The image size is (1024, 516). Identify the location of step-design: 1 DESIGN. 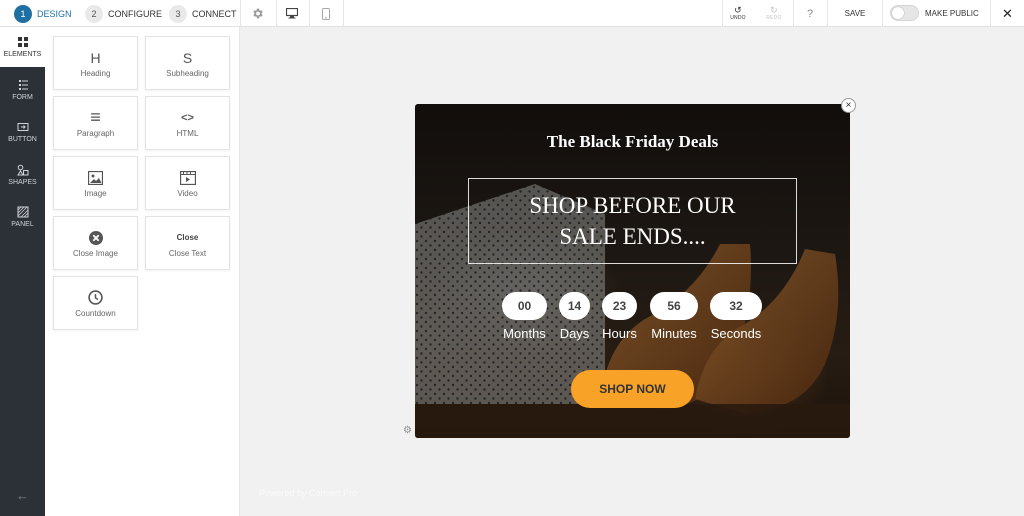
(43, 13).